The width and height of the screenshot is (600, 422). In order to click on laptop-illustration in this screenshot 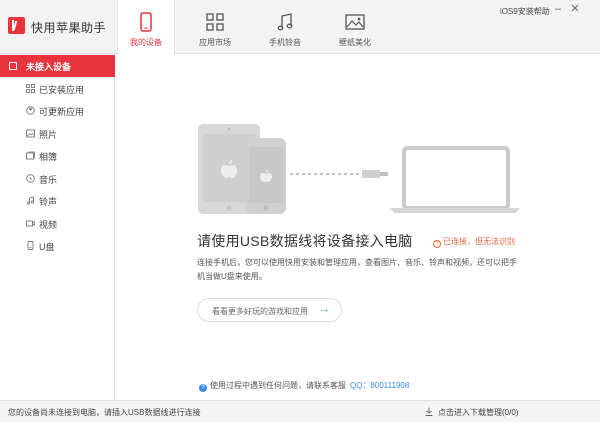, I will do `click(455, 179)`.